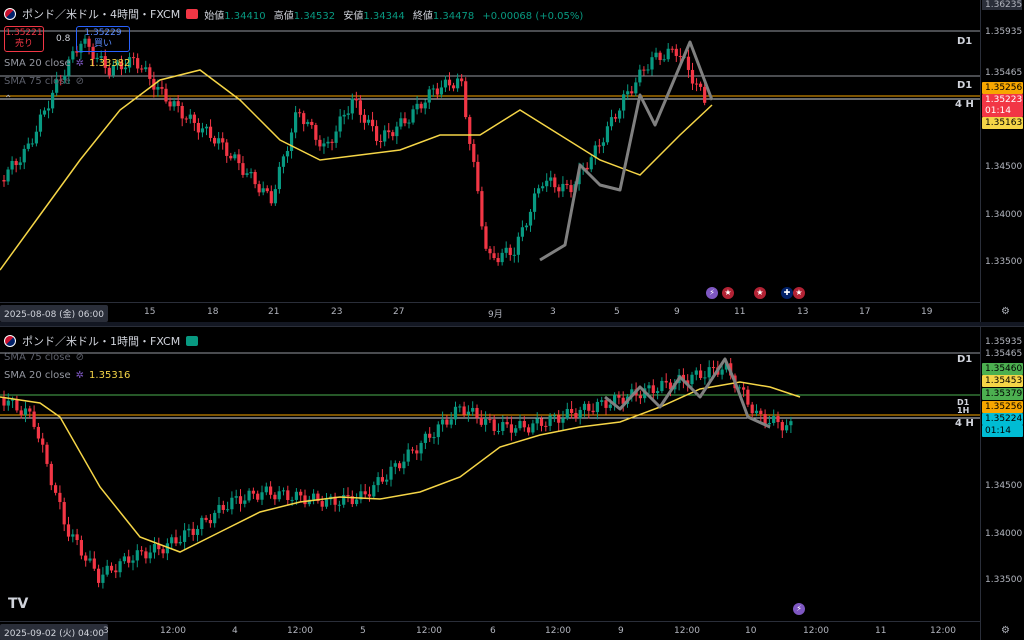 The height and width of the screenshot is (640, 1024). I want to click on sell-button: 1.35221 売り, so click(24, 39).